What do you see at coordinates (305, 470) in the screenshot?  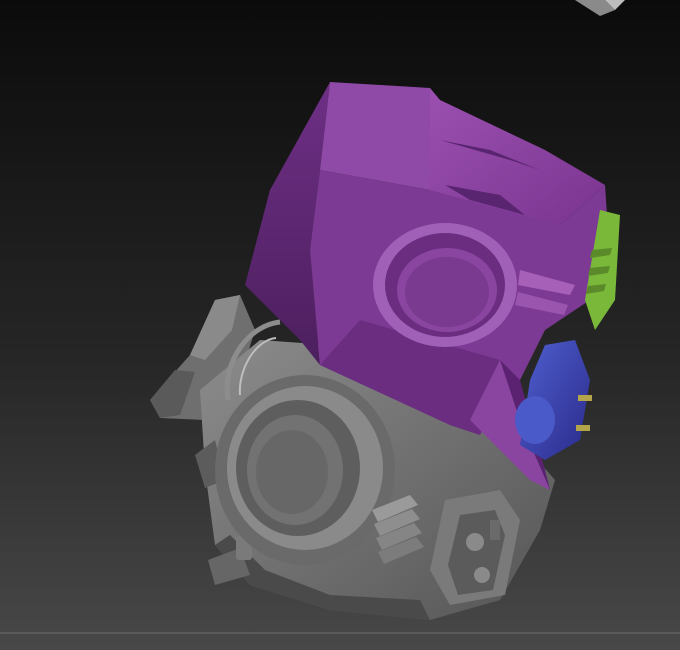 I see `lens-housing` at bounding box center [305, 470].